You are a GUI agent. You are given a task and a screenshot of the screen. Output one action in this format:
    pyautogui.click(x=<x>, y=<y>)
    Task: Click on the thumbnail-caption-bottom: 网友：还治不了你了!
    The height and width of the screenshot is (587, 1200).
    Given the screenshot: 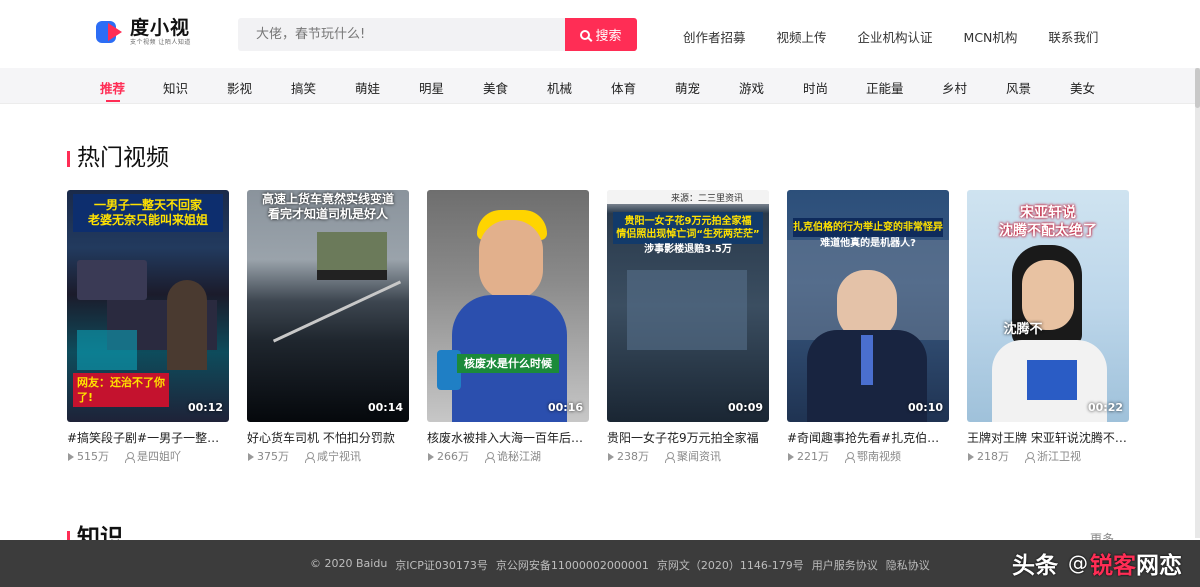 What is the action you would take?
    pyautogui.click(x=121, y=390)
    